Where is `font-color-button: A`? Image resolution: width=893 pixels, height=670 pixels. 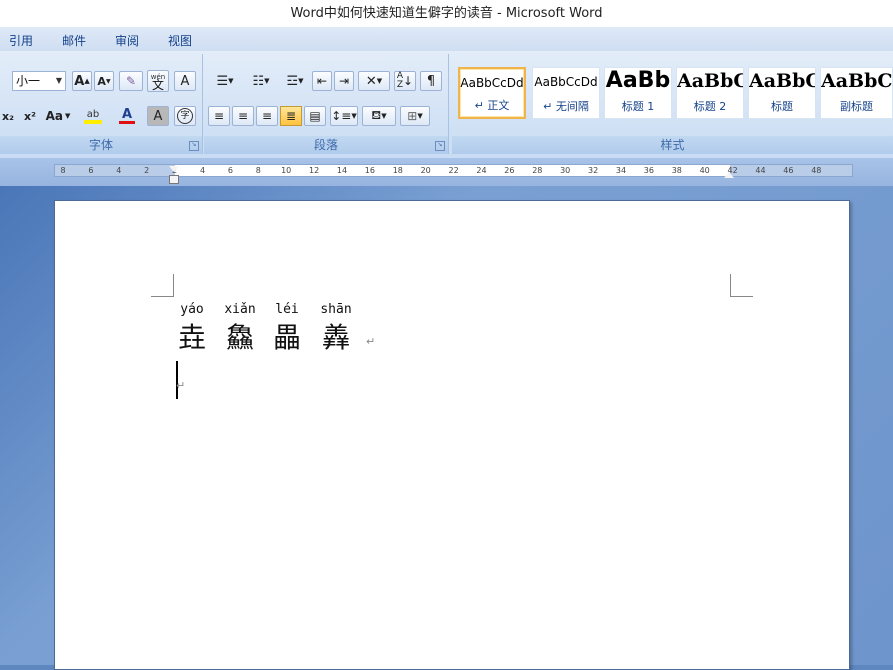
font-color-button: A is located at coordinates (127, 116).